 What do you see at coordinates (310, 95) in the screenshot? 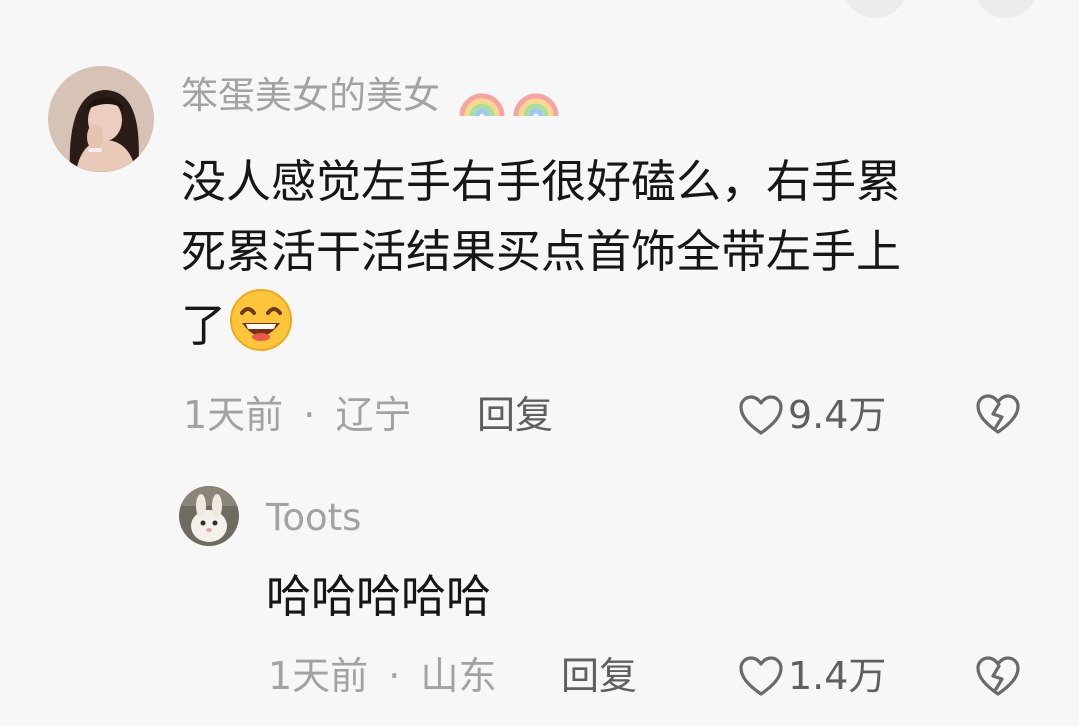
I see `username-text: 笨蛋美女的美女` at bounding box center [310, 95].